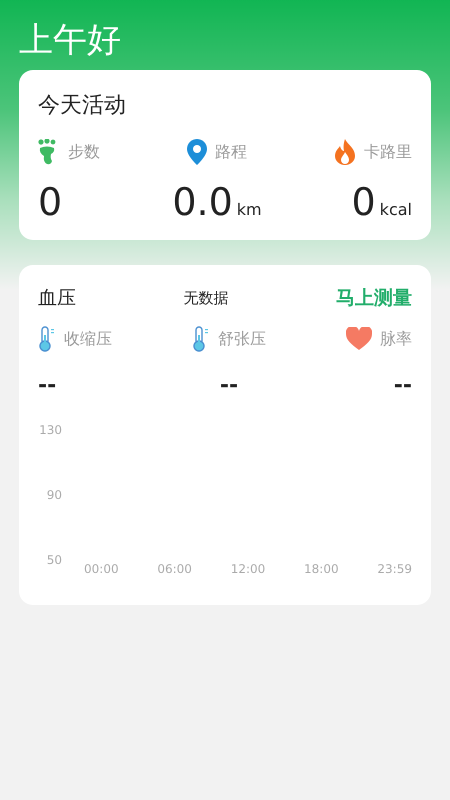 The width and height of the screenshot is (450, 800). I want to click on stat-value: 0.0, so click(202, 202).